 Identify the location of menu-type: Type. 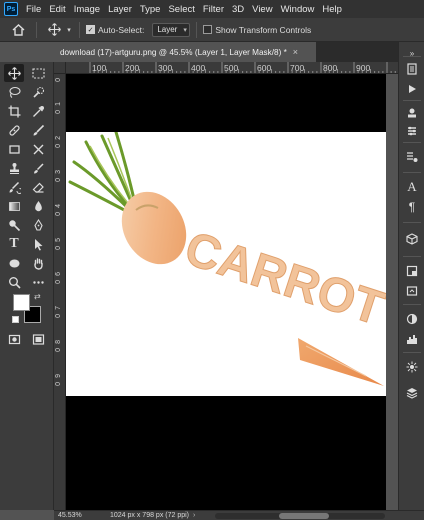
(150, 9).